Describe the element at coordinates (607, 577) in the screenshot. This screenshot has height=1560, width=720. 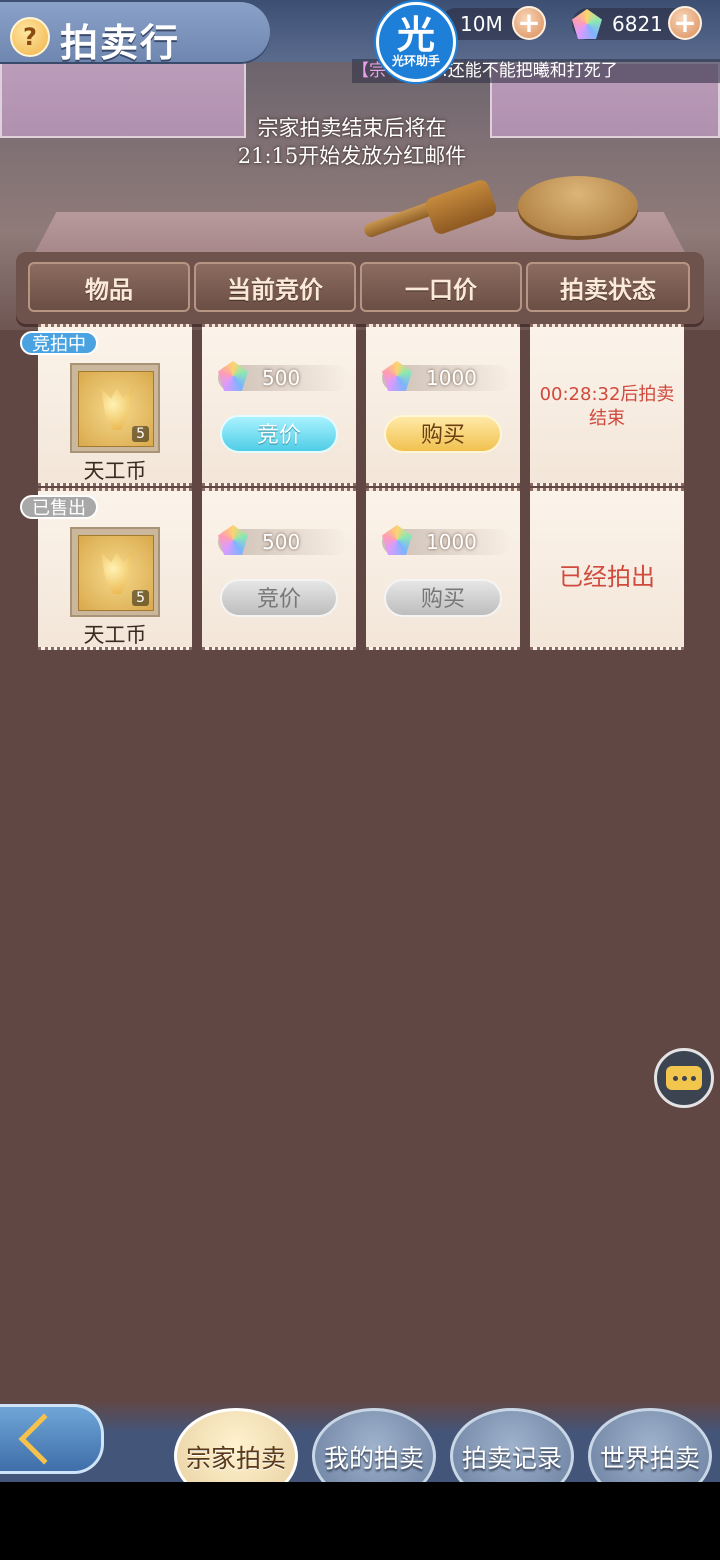
I see `sold-status-text: 已经拍出` at that location.